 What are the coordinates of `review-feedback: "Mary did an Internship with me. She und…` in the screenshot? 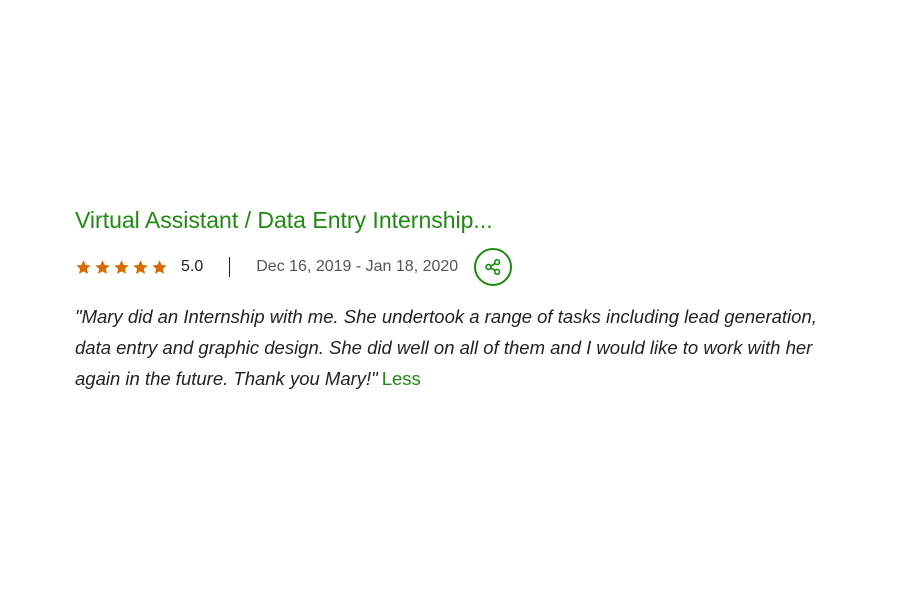 It's located at (465, 347).